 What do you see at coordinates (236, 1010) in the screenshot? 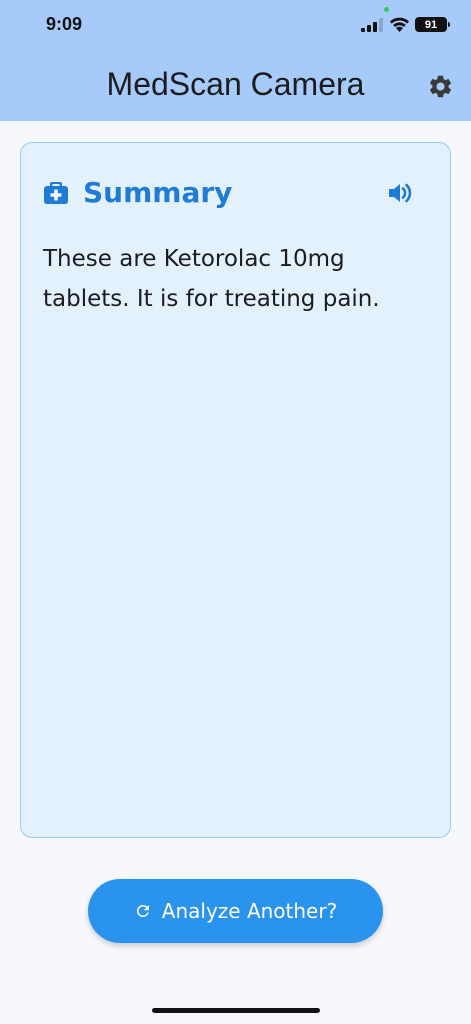
I see `home-indicator` at bounding box center [236, 1010].